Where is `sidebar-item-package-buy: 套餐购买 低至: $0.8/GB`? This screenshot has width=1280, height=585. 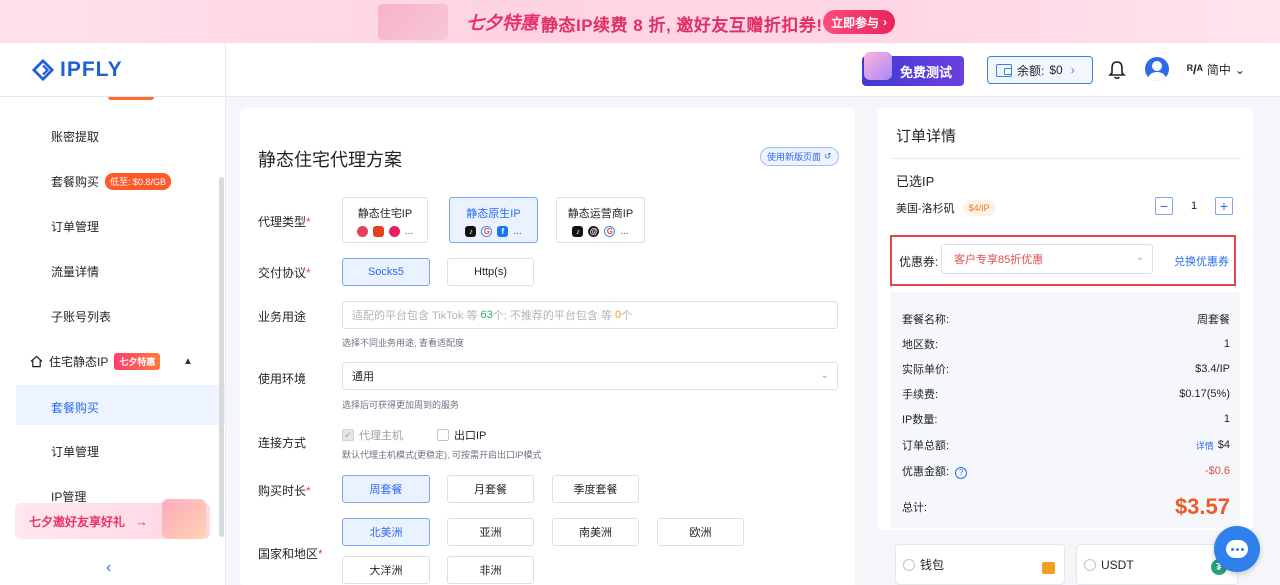 sidebar-item-package-buy: 套餐购买 低至: $0.8/GB is located at coordinates (111, 181).